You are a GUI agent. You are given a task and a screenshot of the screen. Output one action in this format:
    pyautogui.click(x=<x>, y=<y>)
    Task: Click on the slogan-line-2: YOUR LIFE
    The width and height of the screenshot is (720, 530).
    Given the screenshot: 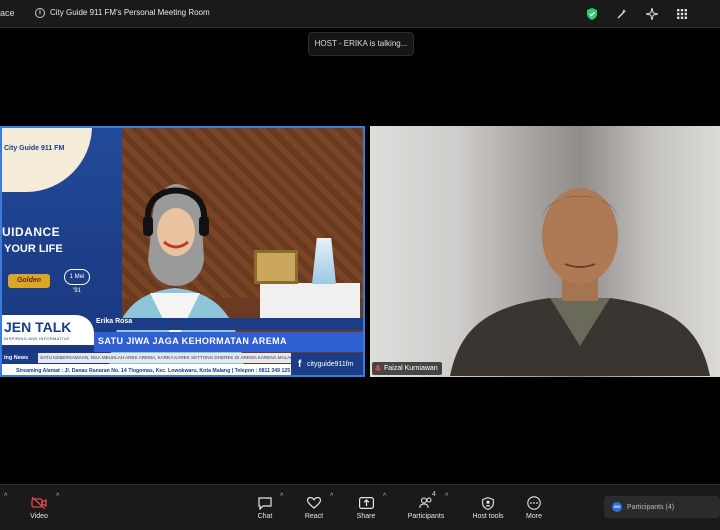 What is the action you would take?
    pyautogui.click(x=33, y=249)
    